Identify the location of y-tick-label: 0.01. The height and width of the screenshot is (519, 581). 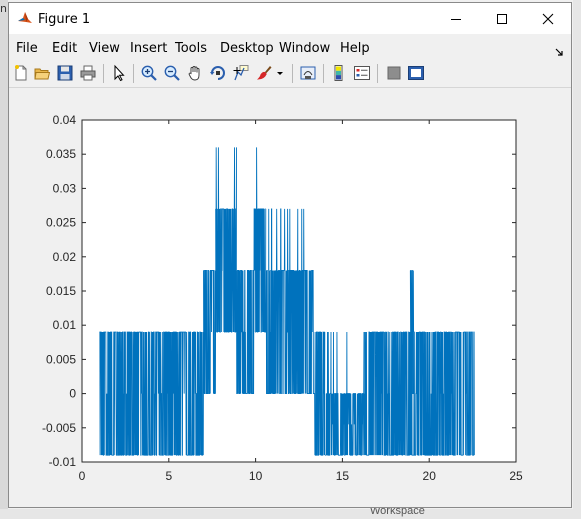
(65, 325).